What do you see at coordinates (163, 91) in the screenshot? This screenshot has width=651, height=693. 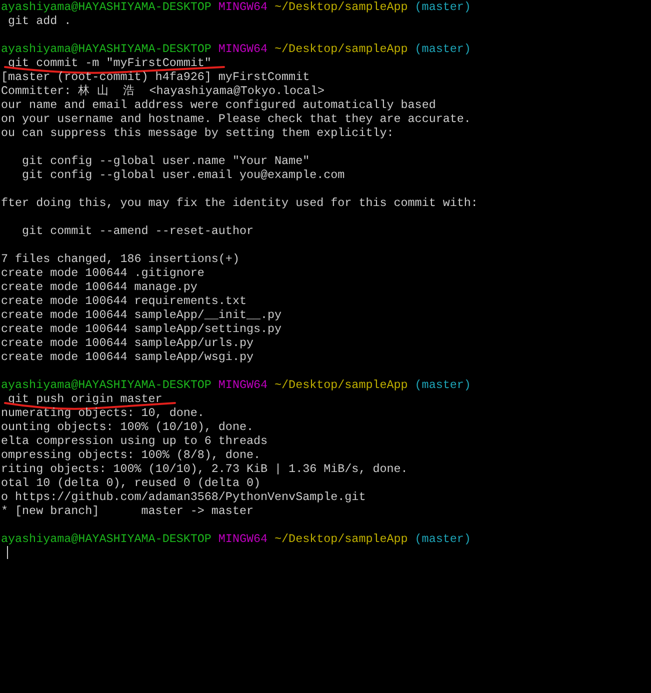 I see `output-text: Committer: 林 山 浩 <hayashiyama@Tokyo.local>` at bounding box center [163, 91].